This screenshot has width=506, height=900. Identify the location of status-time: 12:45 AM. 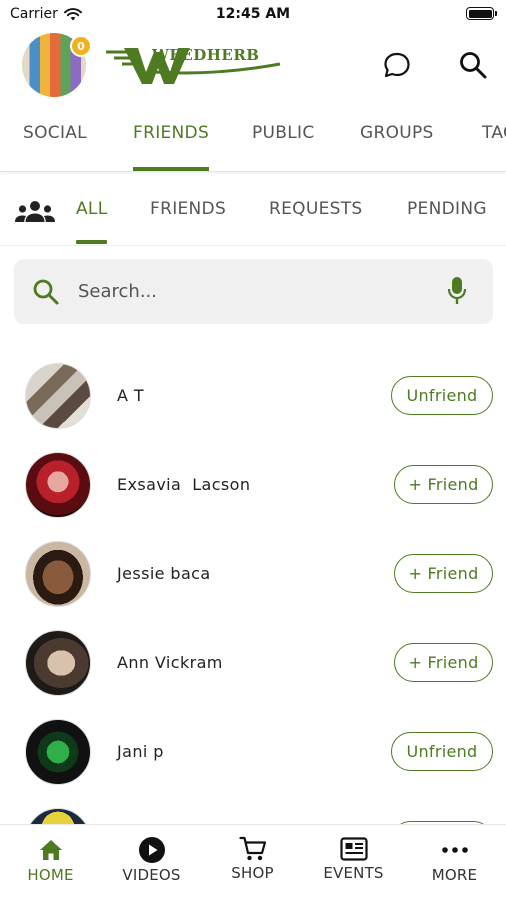
(253, 14).